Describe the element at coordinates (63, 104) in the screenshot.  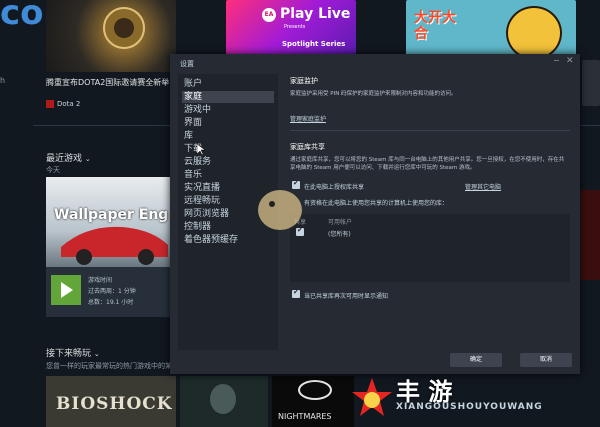
I see `news-game-tag: Dota 2` at that location.